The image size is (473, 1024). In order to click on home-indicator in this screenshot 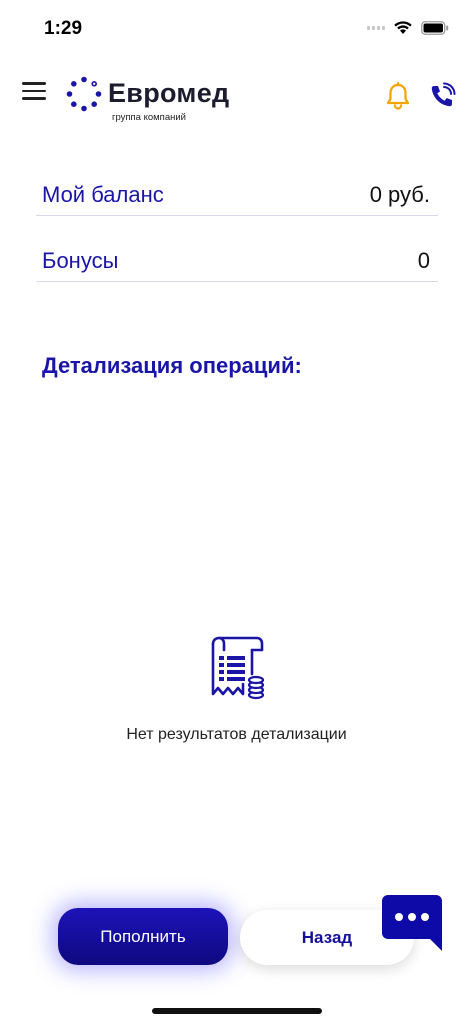, I will do `click(237, 1011)`.